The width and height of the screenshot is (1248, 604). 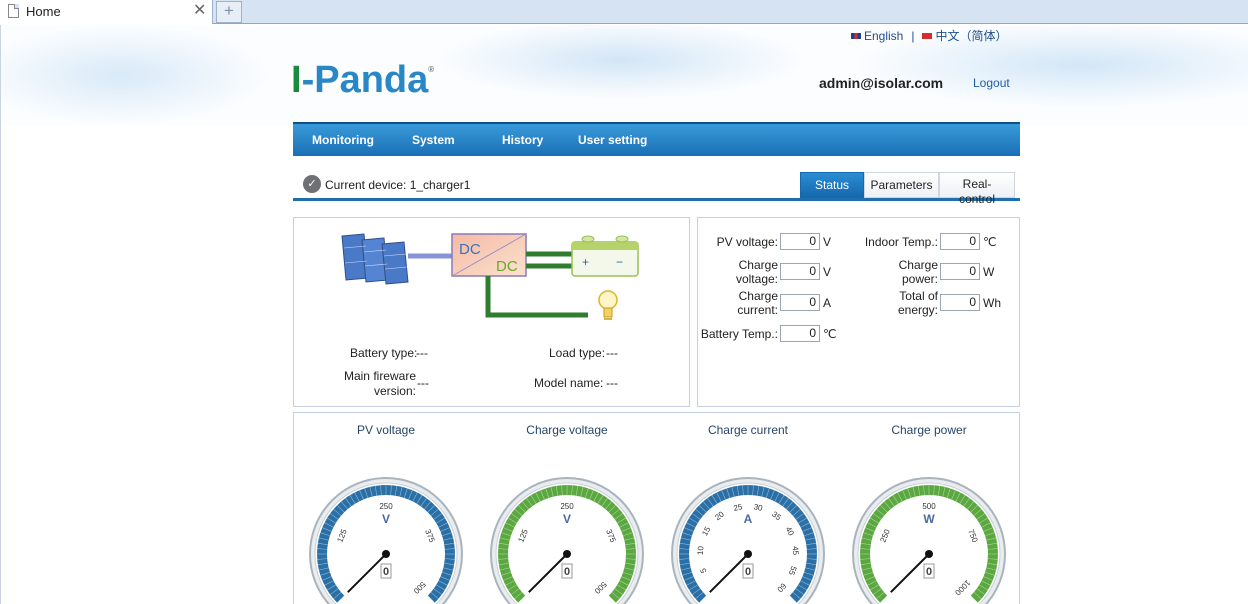 I want to click on language-switcher: English | 中文（简体）, so click(x=929, y=35).